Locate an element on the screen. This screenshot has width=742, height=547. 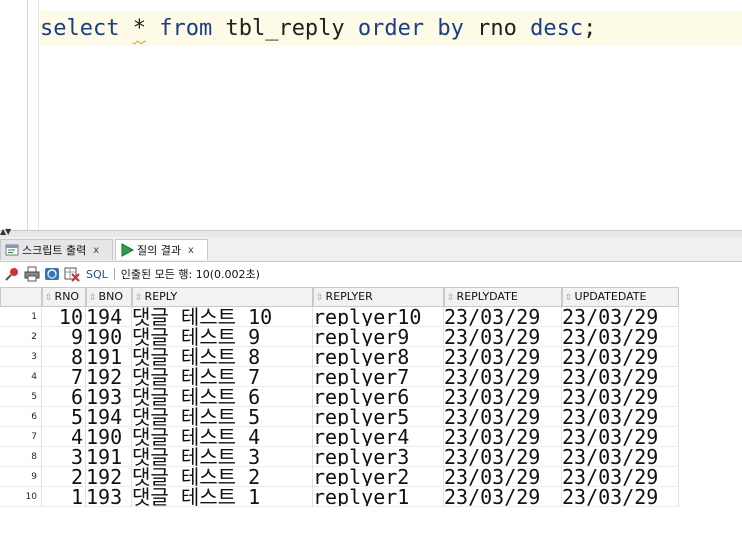
cell-reply: 댓글 테스트 6 is located at coordinates (222, 397).